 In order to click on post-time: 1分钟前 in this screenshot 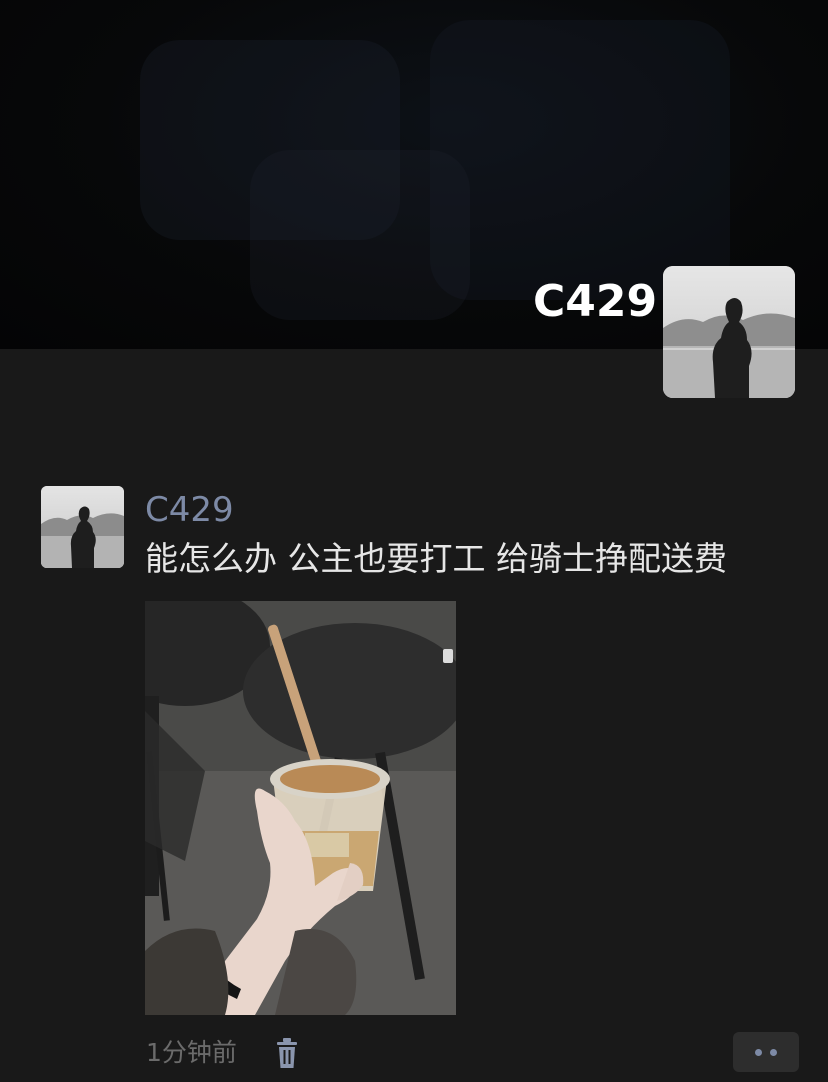, I will do `click(191, 1052)`.